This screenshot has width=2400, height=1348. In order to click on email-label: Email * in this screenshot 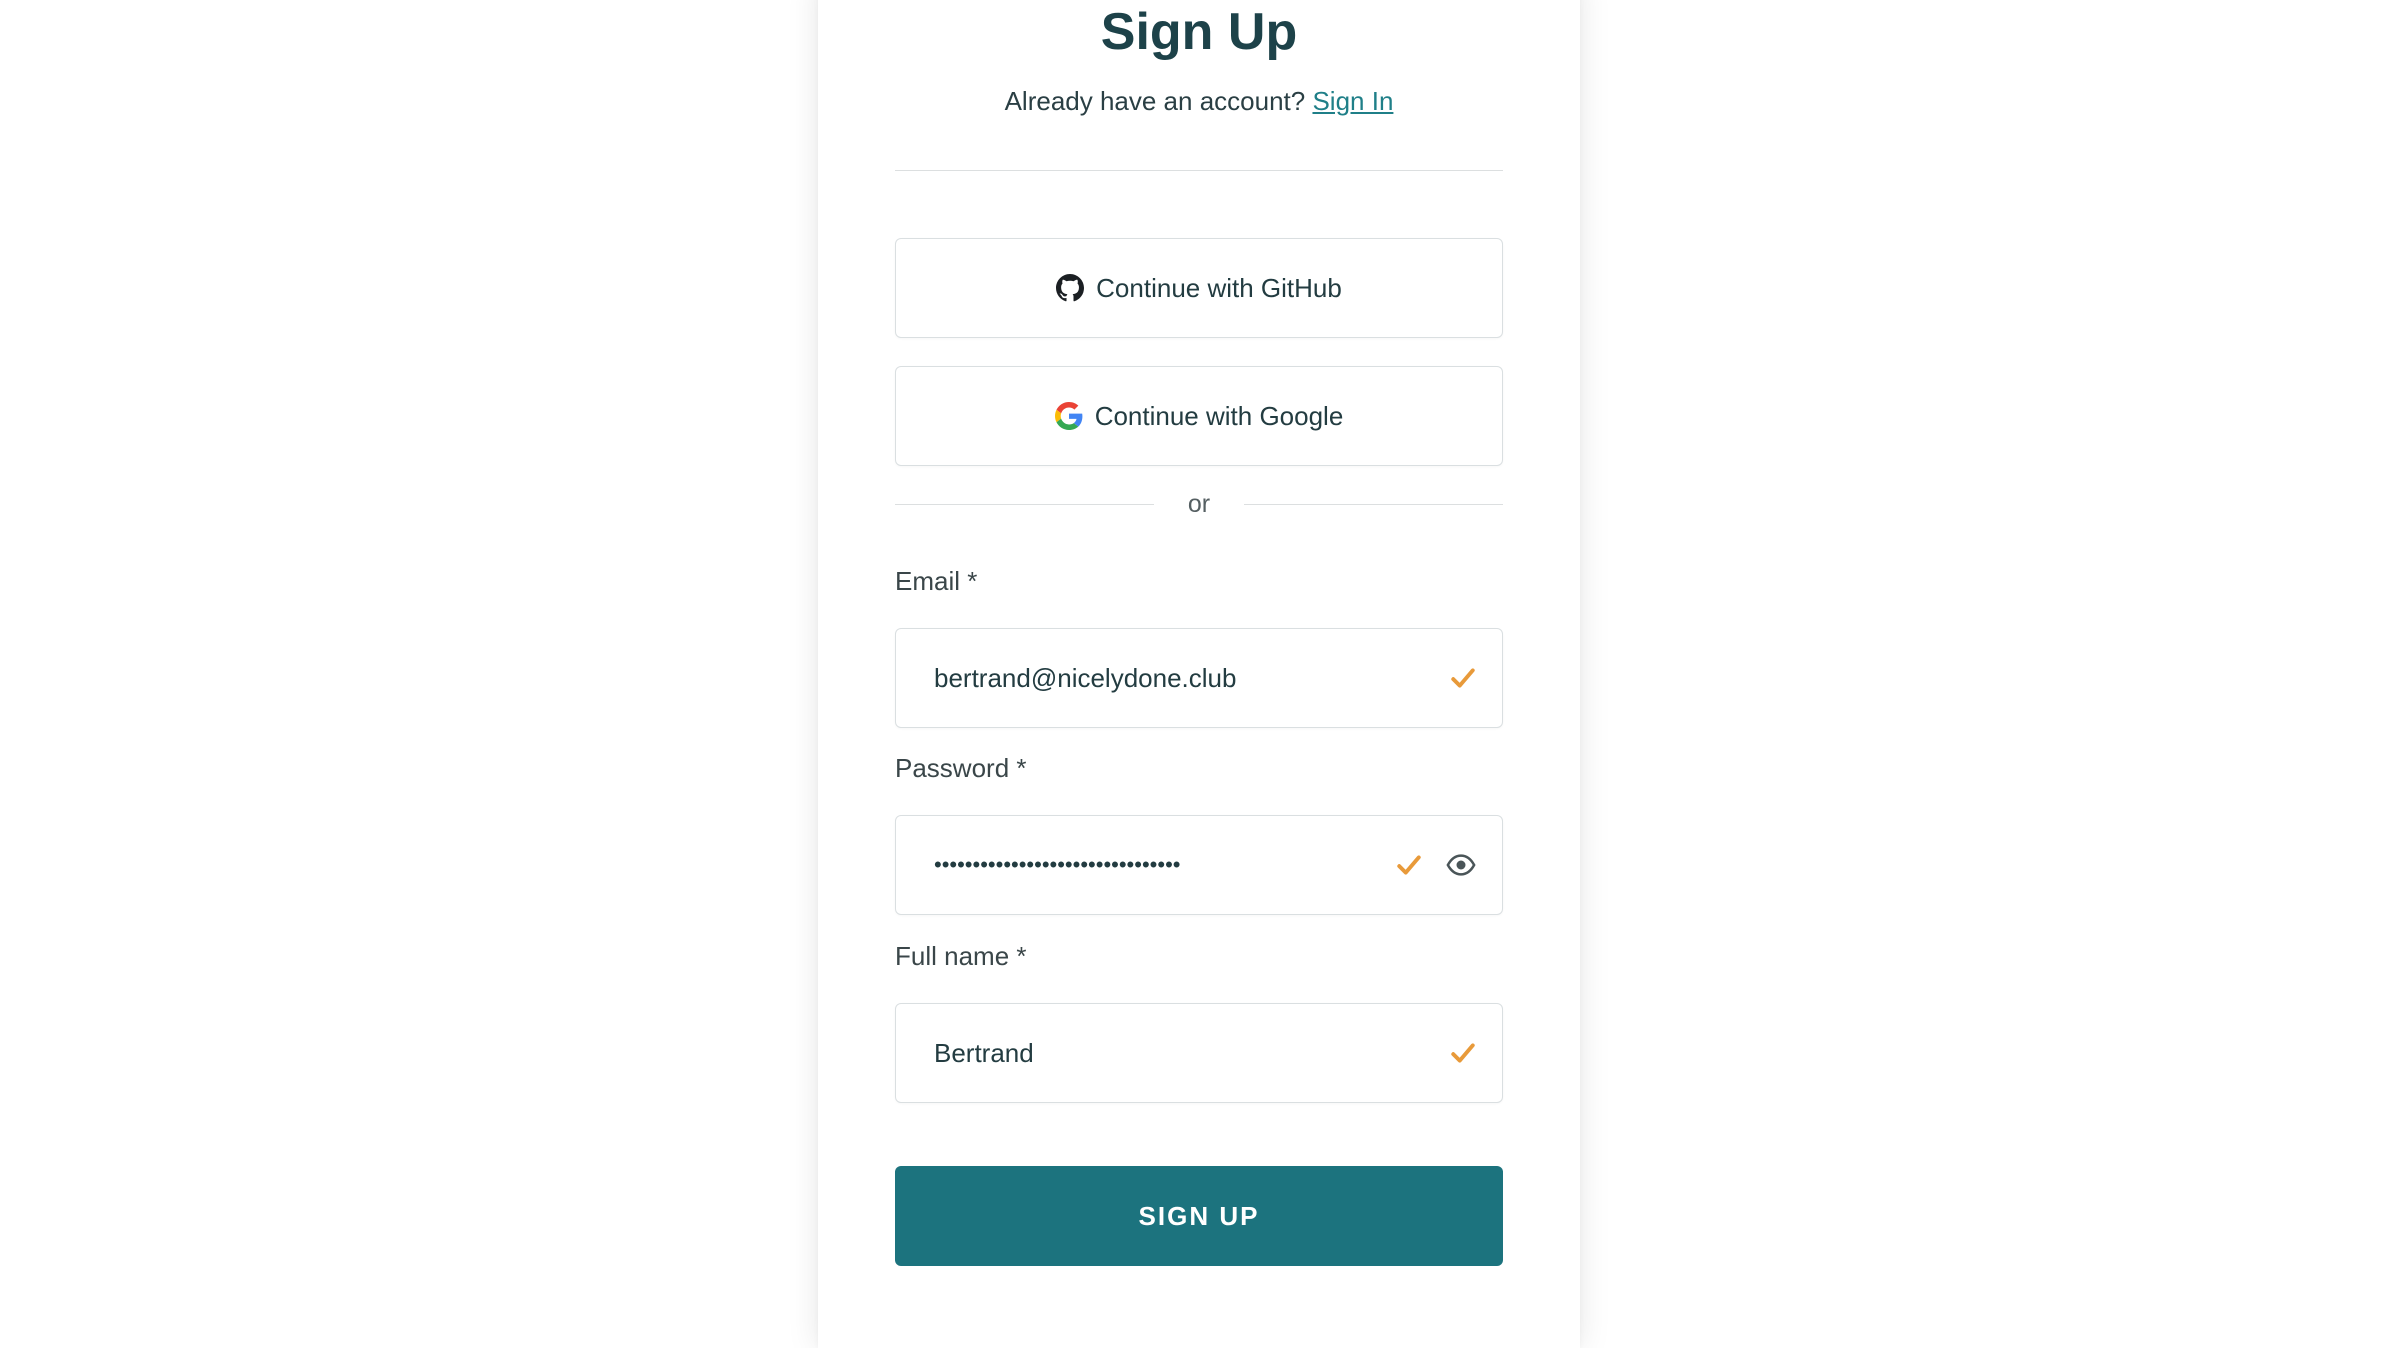, I will do `click(936, 581)`.